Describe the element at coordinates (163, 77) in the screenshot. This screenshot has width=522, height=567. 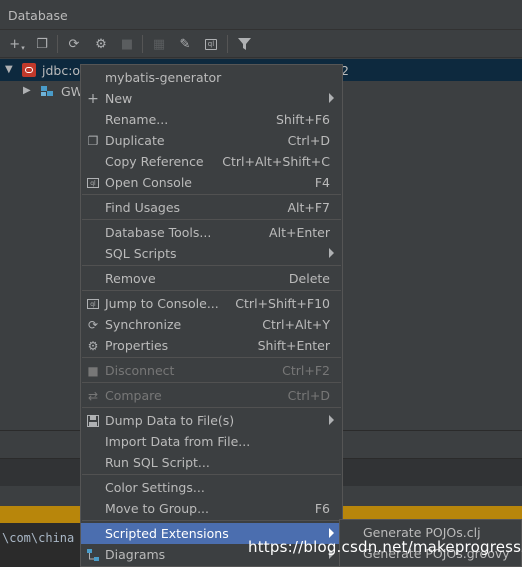
I see `menu-header-datasource-name: mybatis-generator` at that location.